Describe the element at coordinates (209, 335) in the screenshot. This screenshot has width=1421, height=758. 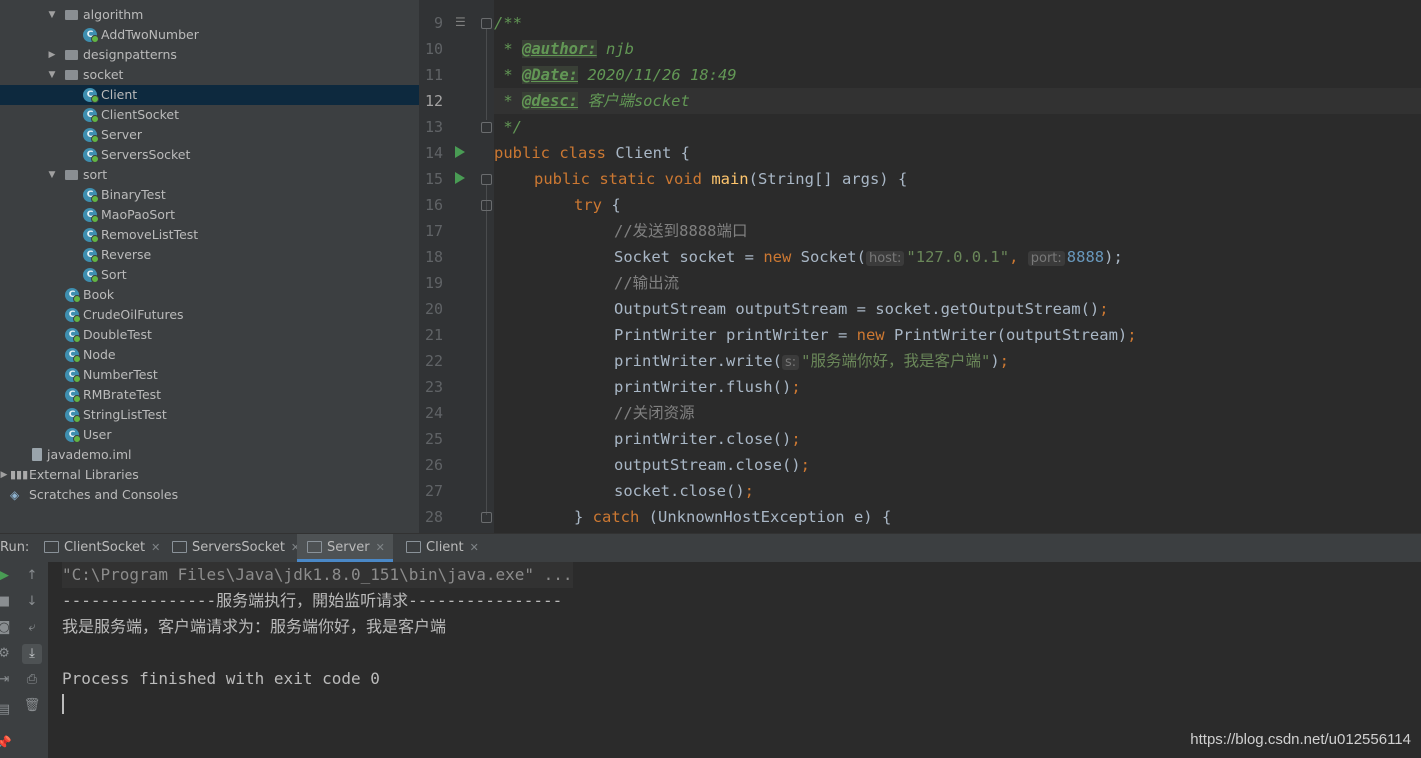
I see `tree-item-doubletest: C DoubleTest` at that location.